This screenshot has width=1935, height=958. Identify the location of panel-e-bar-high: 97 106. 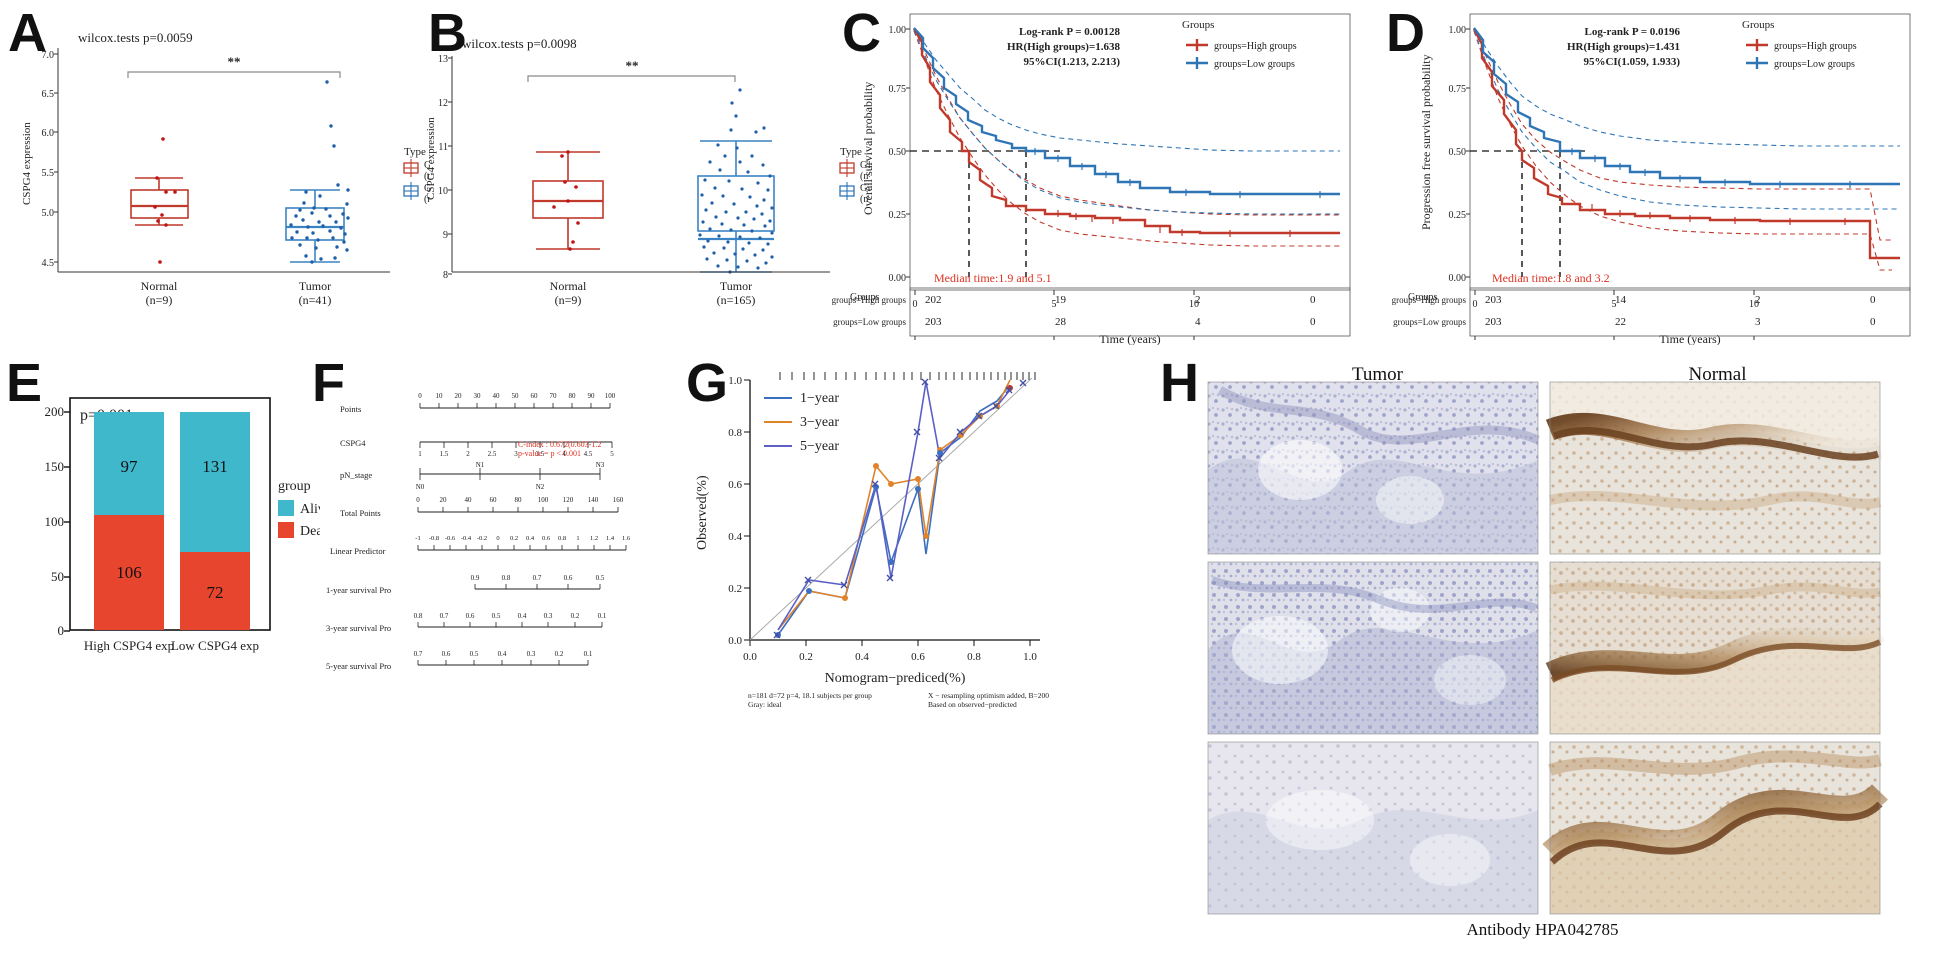
(129, 521).